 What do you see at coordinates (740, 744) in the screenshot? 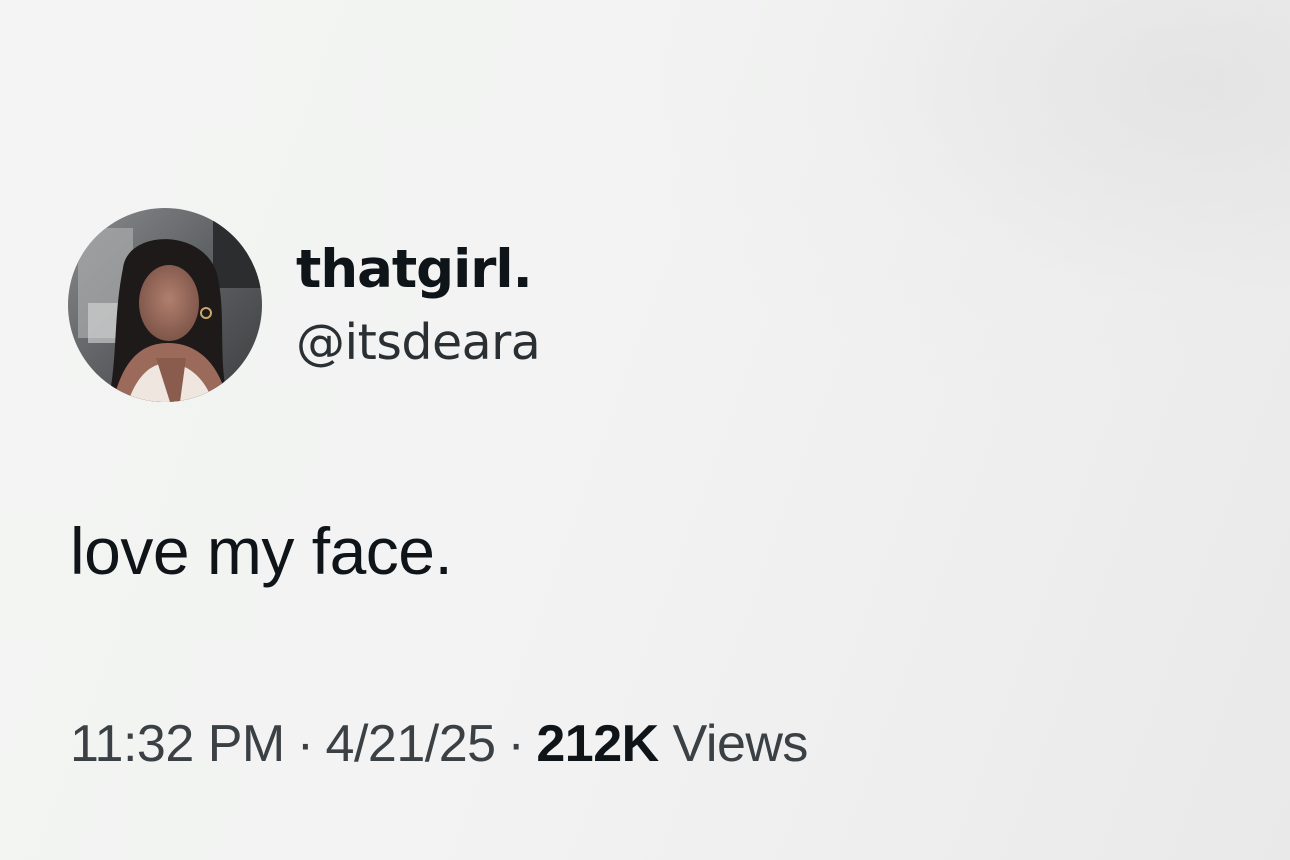
I see `views-label: Views` at bounding box center [740, 744].